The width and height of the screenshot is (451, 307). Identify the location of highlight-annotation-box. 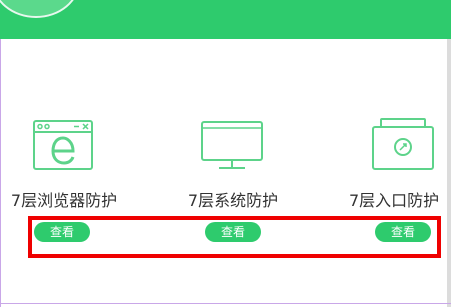
(234, 237).